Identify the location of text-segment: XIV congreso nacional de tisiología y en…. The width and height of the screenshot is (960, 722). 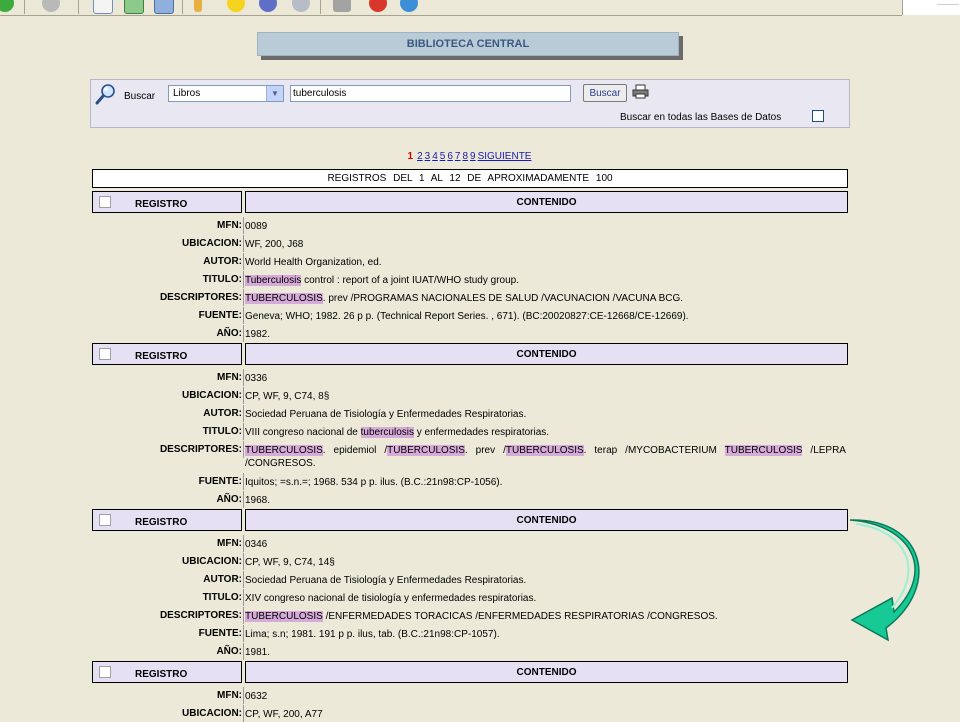
(391, 598).